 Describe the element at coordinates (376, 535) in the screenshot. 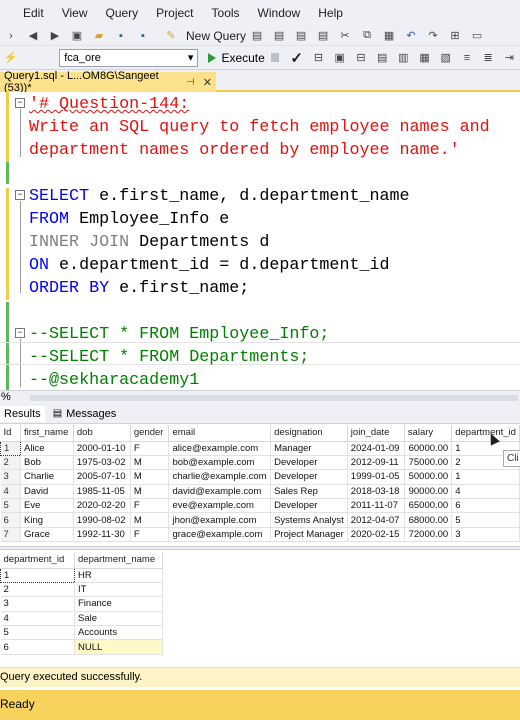

I see `table-cell: 2020-02-15` at that location.